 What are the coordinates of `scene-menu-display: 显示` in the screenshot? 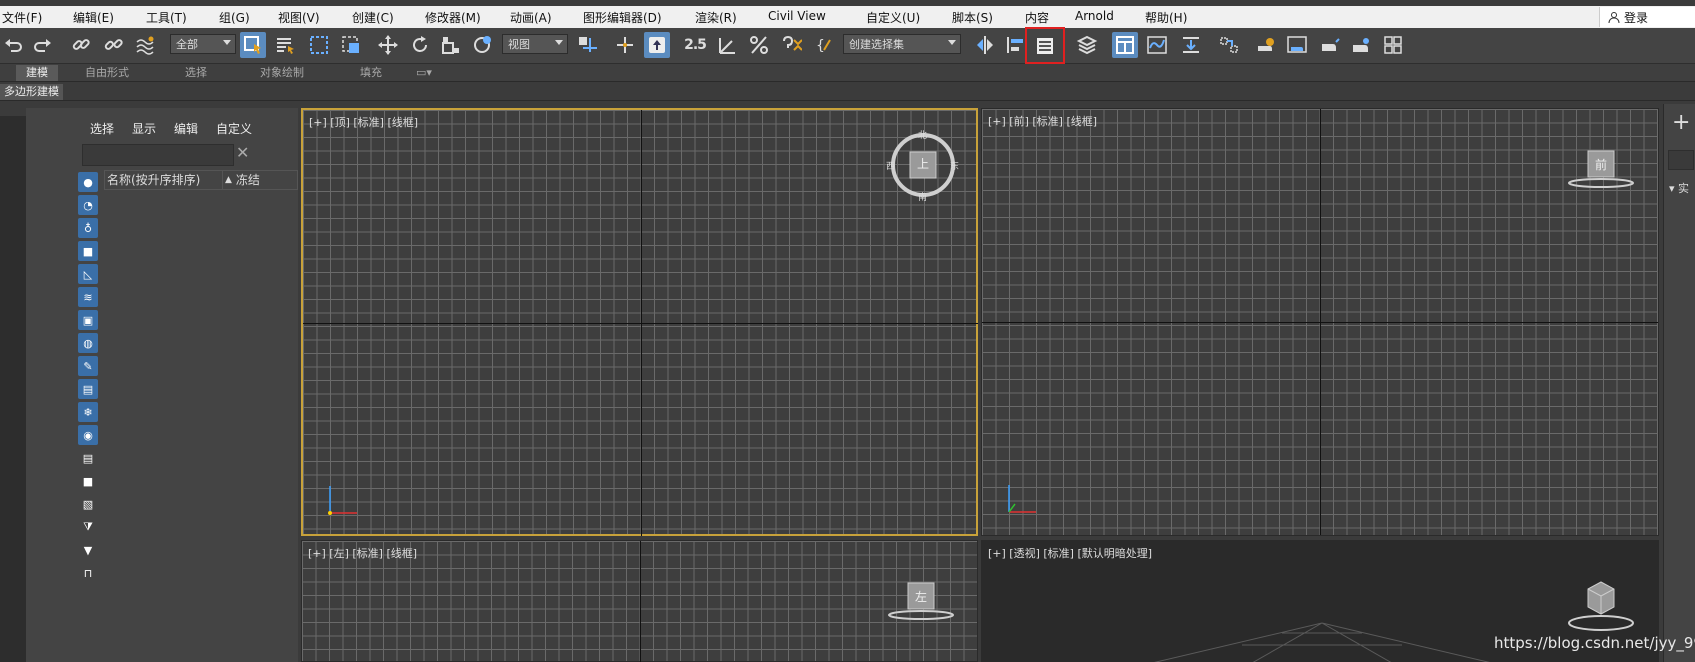 It's located at (144, 128).